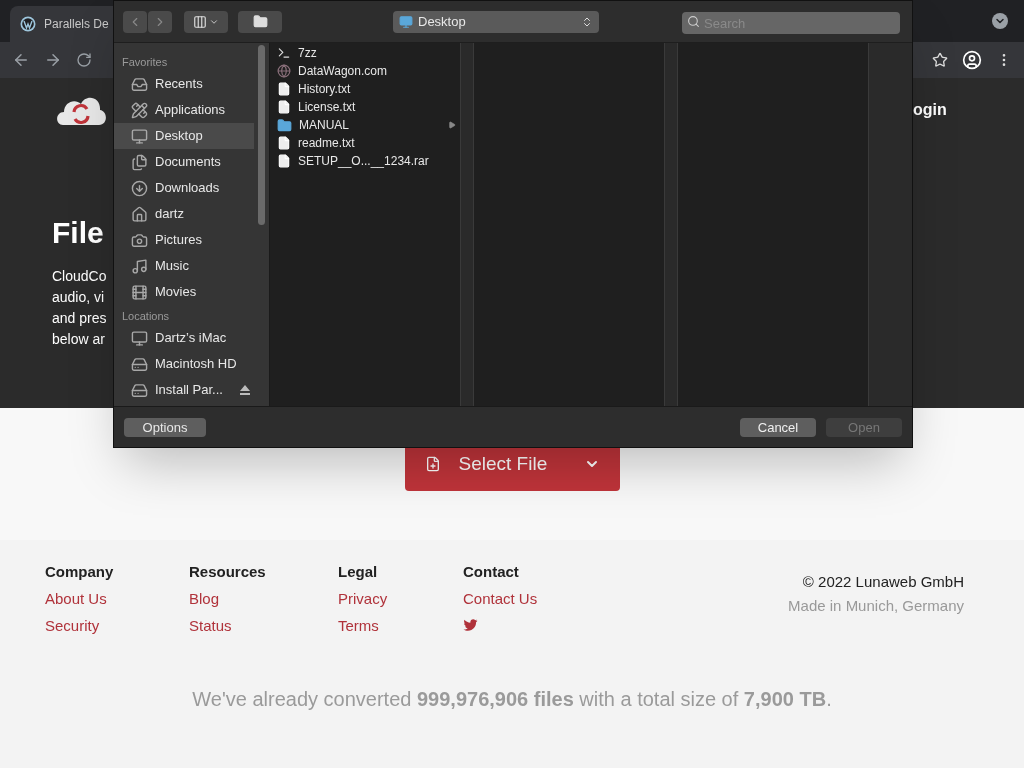 The height and width of the screenshot is (768, 1024). Describe the element at coordinates (496, 21) in the screenshot. I see `location-dropdown: Desktop` at that location.